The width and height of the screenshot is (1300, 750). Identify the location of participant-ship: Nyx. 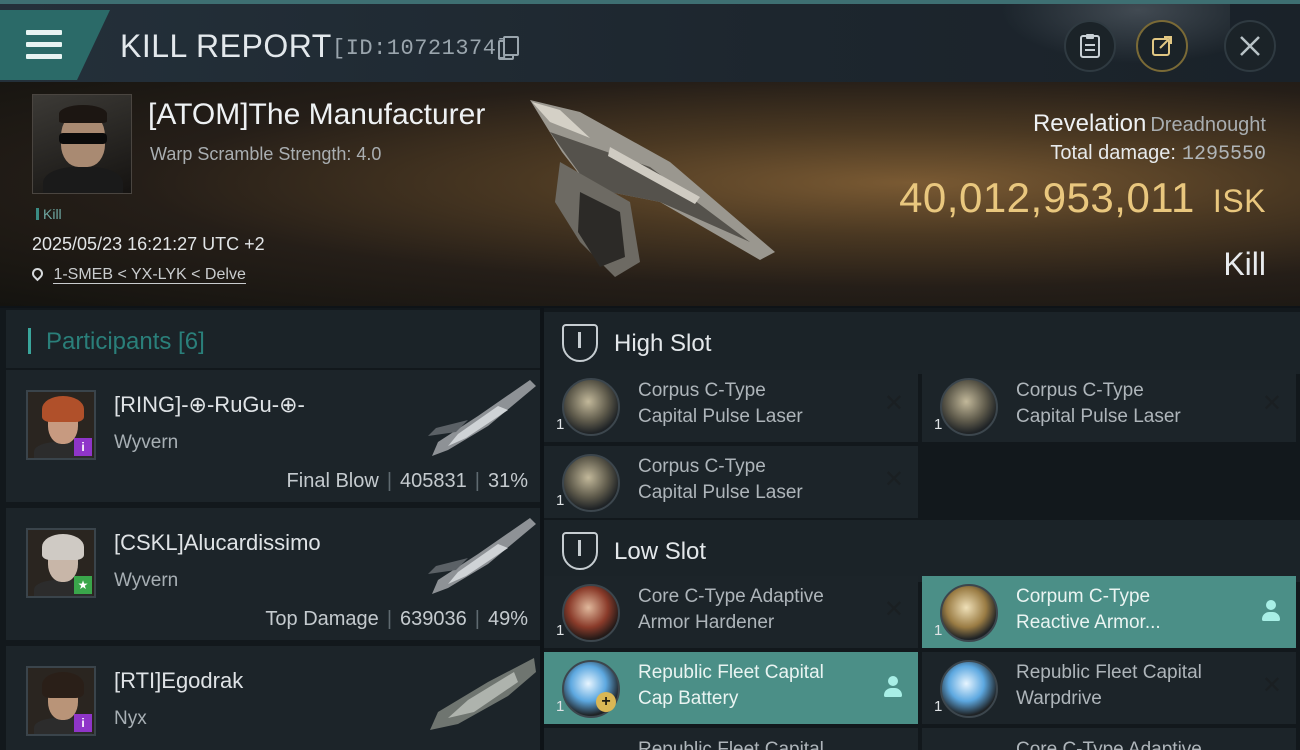
(130, 718).